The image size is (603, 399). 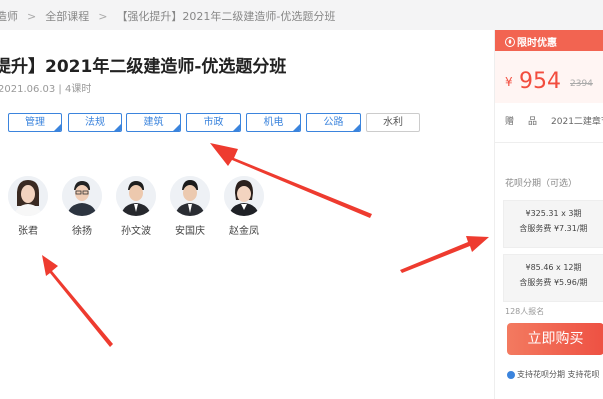 I want to click on teacher-name: 安国庆, so click(x=190, y=231).